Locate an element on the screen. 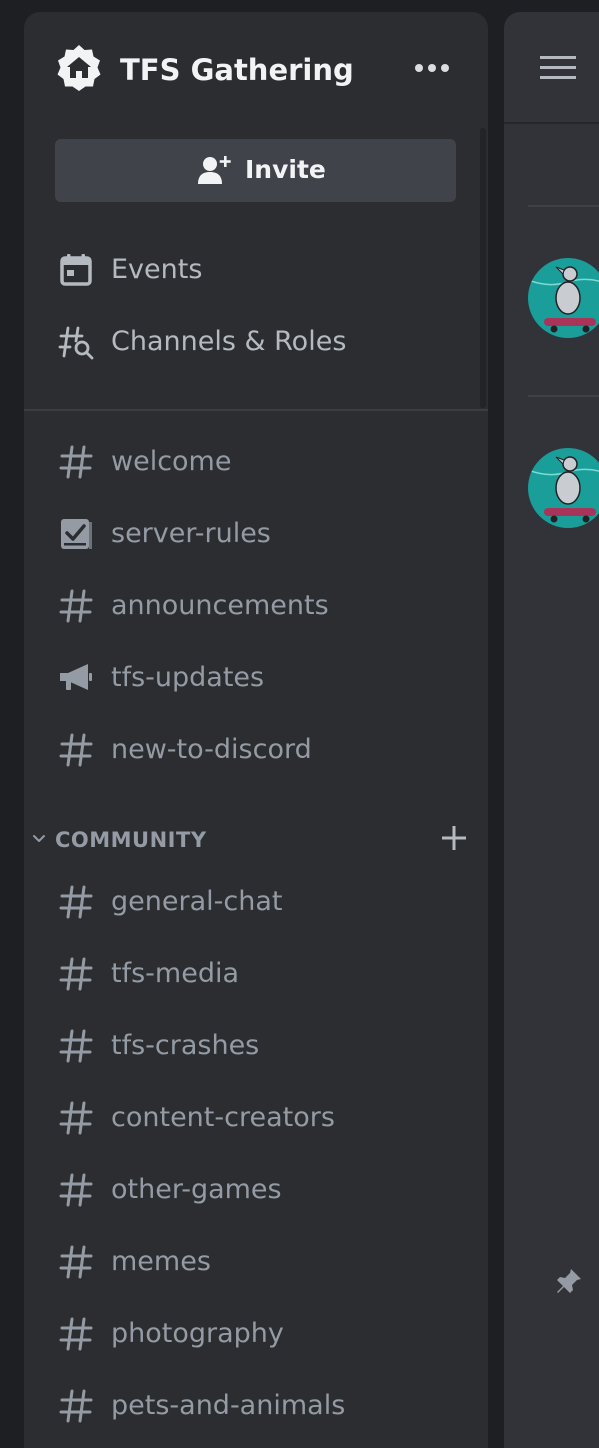  add-user-icon is located at coordinates (214, 170).